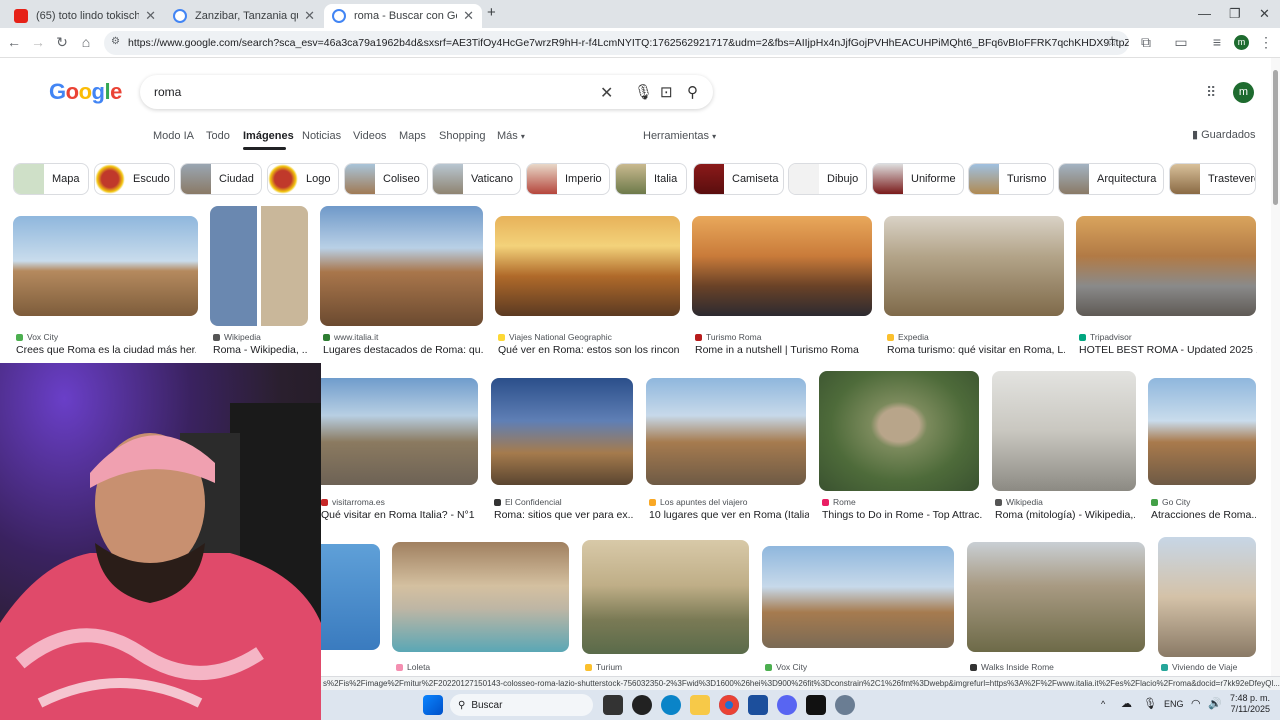 This screenshot has height=720, width=1280. I want to click on result-title: 10 lugares que ver en Roma (Italia), so click(729, 515).